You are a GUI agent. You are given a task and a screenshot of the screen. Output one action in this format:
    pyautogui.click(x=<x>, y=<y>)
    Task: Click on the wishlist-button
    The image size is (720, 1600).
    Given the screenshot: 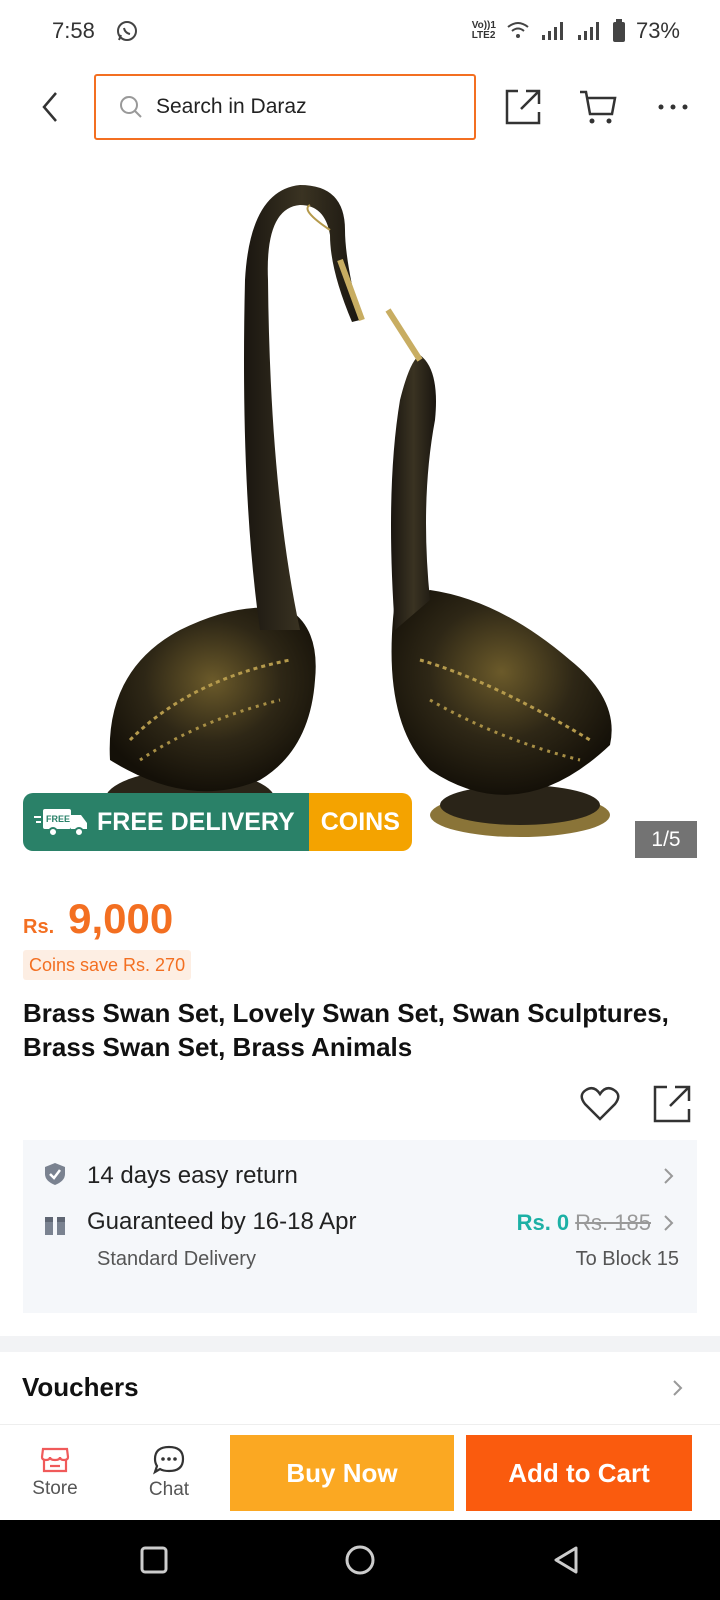 What is the action you would take?
    pyautogui.click(x=600, y=1104)
    